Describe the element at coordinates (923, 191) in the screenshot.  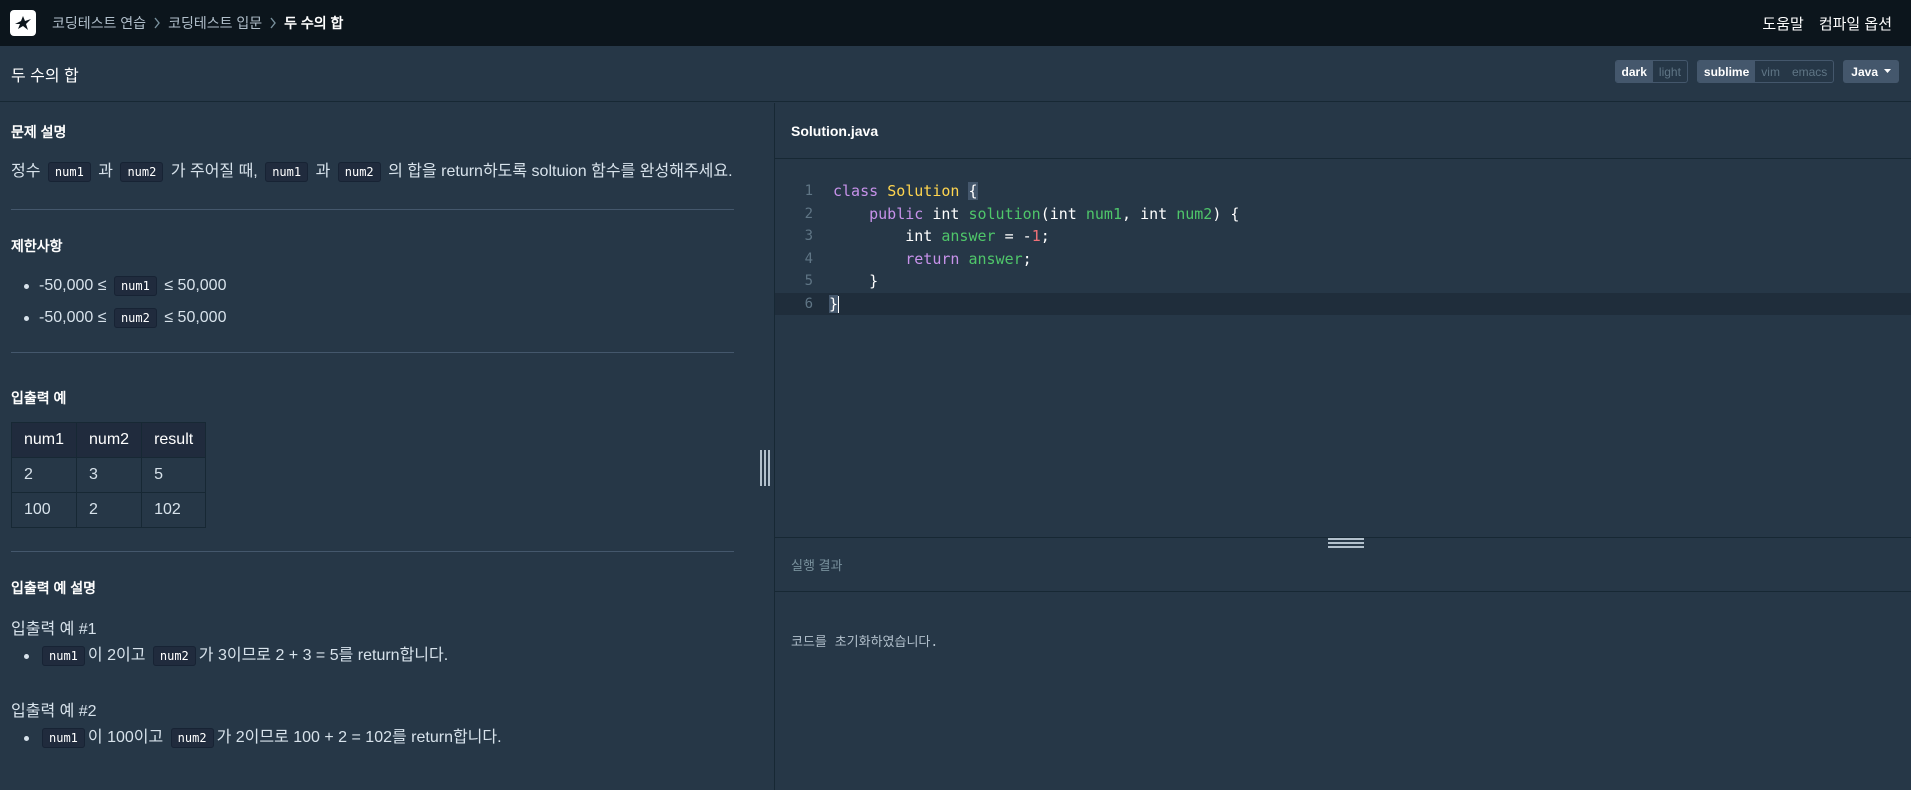
I see `code-token: Solution` at that location.